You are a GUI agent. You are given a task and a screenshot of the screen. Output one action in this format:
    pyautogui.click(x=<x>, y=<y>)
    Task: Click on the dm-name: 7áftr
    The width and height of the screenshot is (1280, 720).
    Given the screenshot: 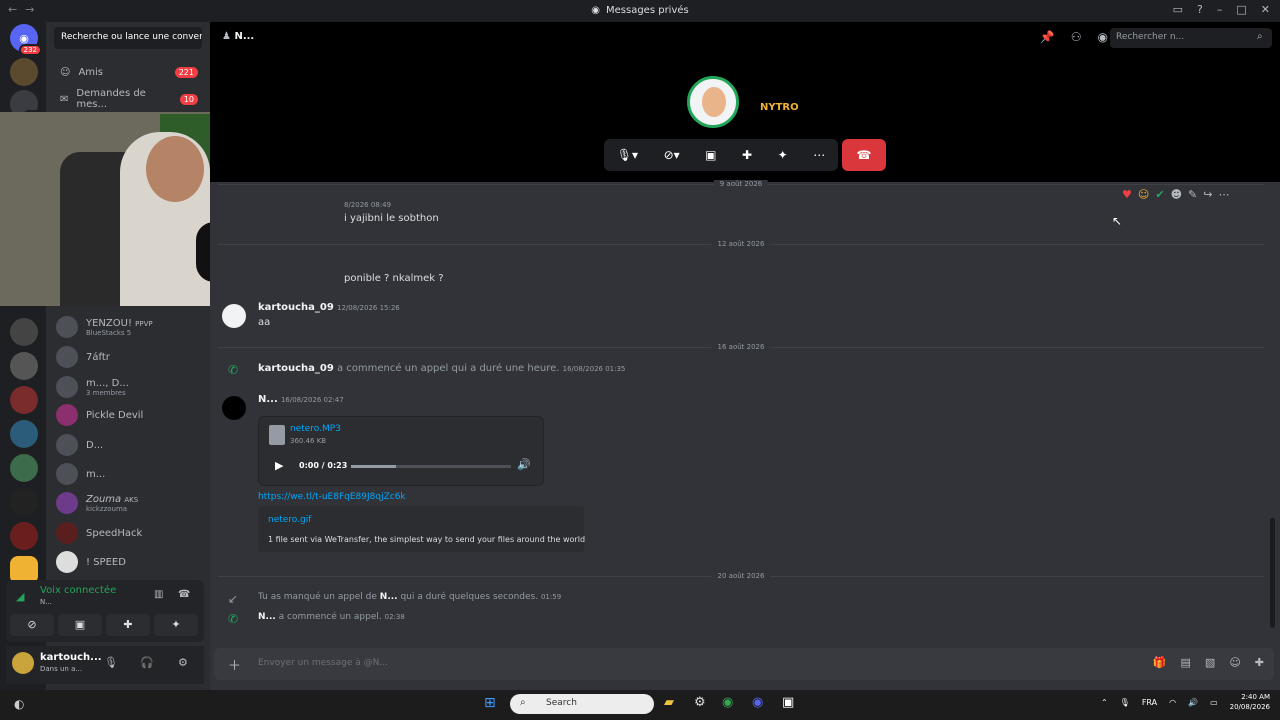 What is the action you would take?
    pyautogui.click(x=98, y=357)
    